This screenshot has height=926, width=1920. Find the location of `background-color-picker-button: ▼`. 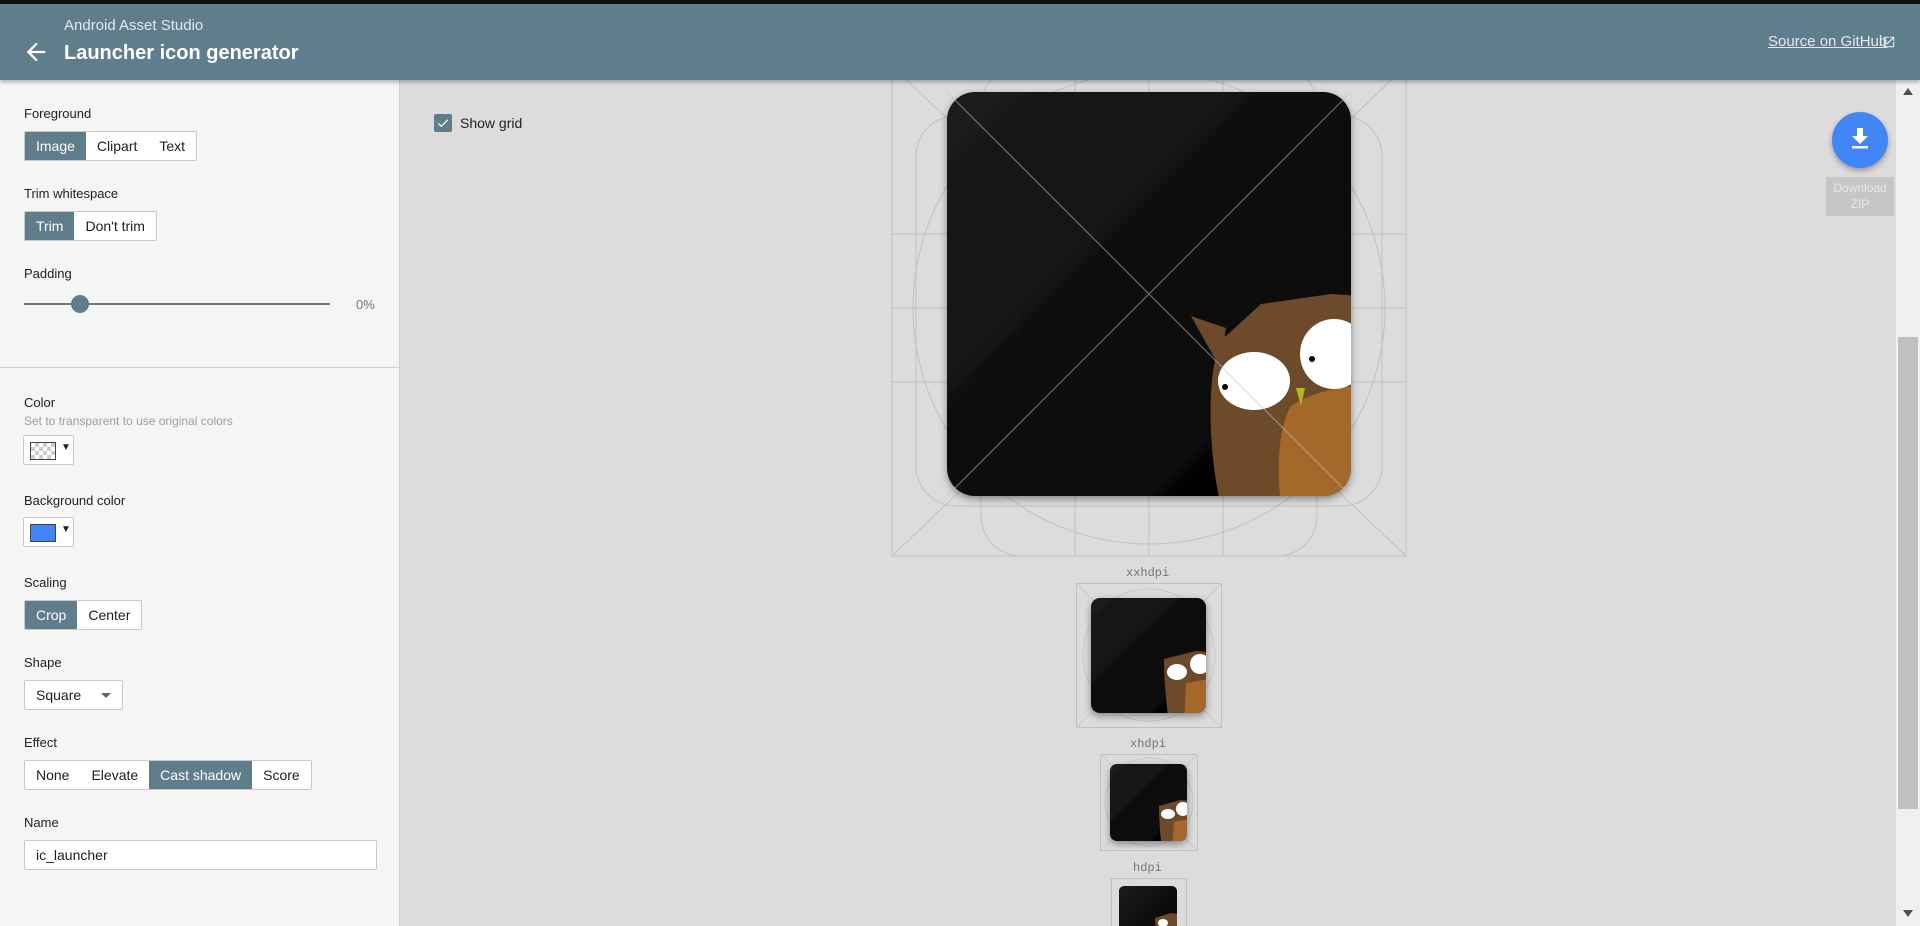

background-color-picker-button: ▼ is located at coordinates (48, 532).